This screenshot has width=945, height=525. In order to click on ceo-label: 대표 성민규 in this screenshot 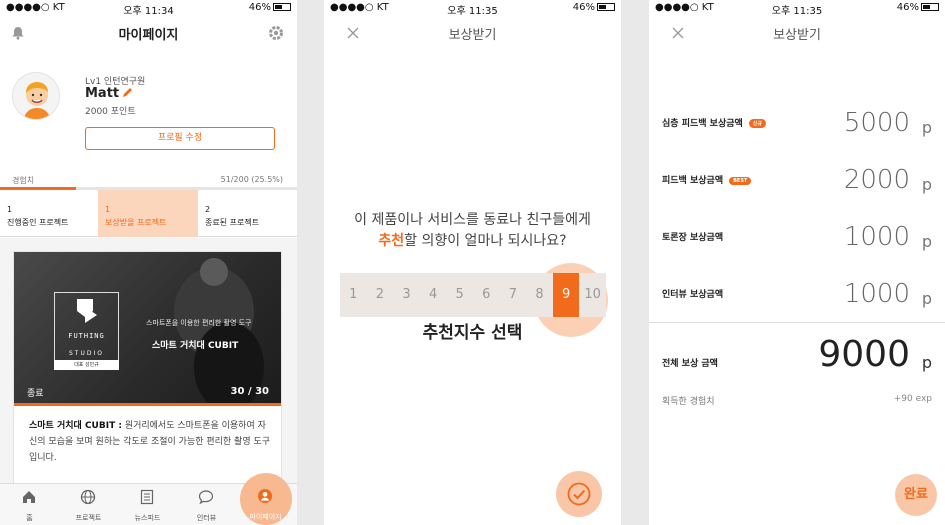, I will do `click(86, 365)`.